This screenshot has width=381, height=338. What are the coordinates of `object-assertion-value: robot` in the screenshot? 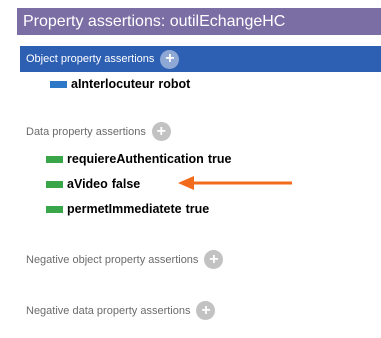 It's located at (174, 84).